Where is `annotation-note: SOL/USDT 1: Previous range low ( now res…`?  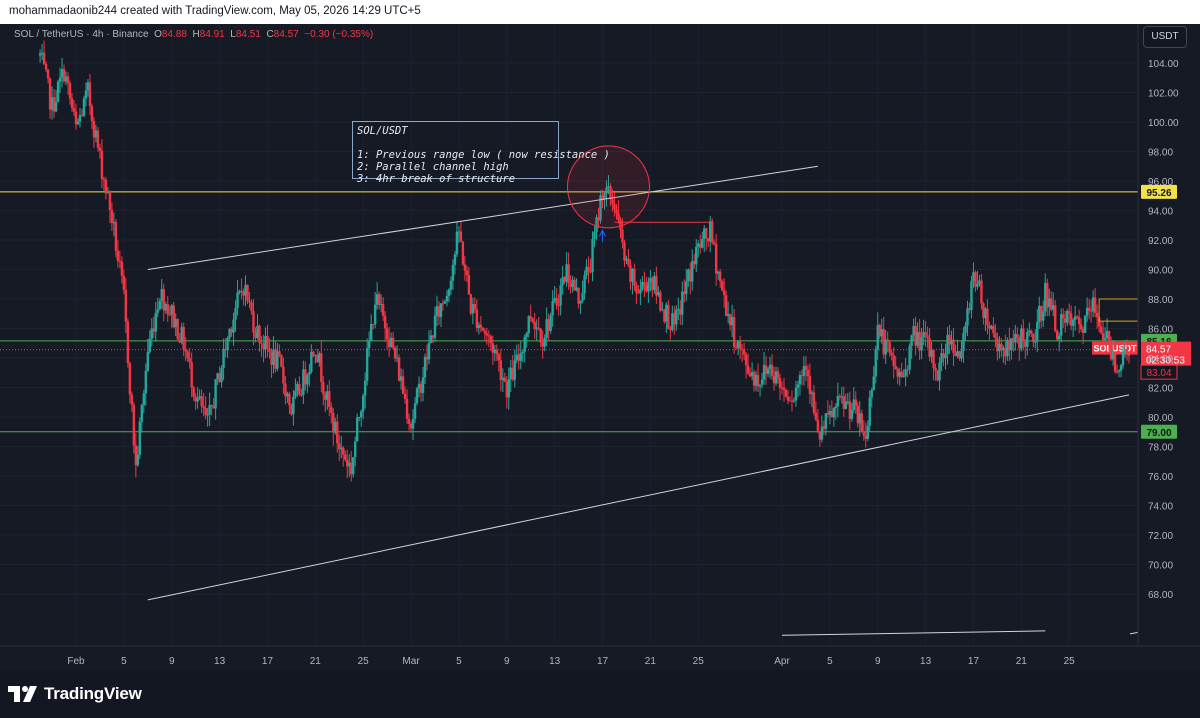 annotation-note: SOL/USDT 1: Previous range low ( now res… is located at coordinates (481, 153).